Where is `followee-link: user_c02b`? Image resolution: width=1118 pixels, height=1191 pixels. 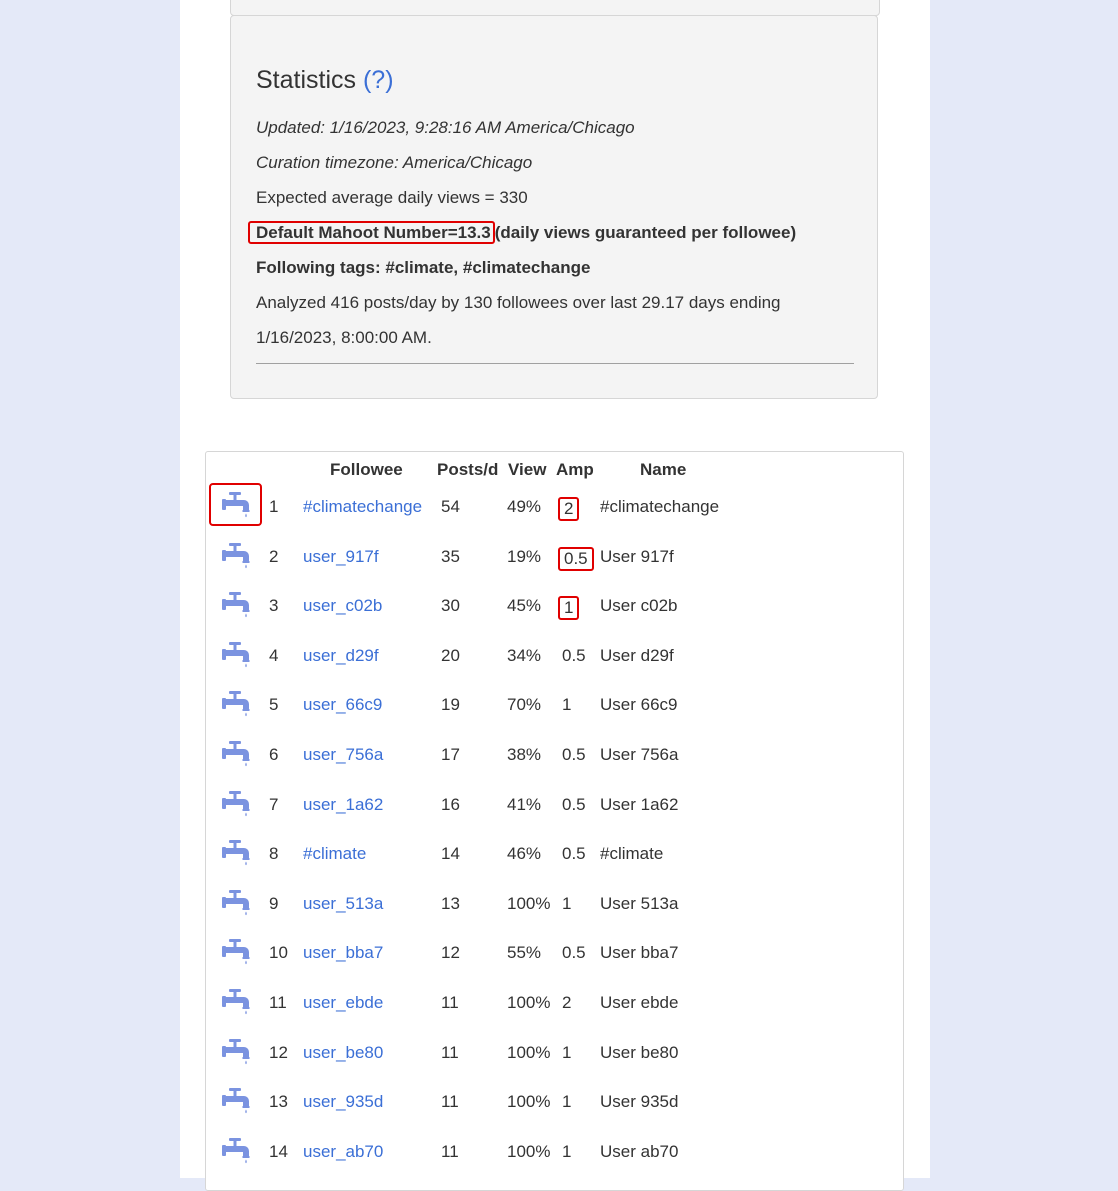 followee-link: user_c02b is located at coordinates (342, 606).